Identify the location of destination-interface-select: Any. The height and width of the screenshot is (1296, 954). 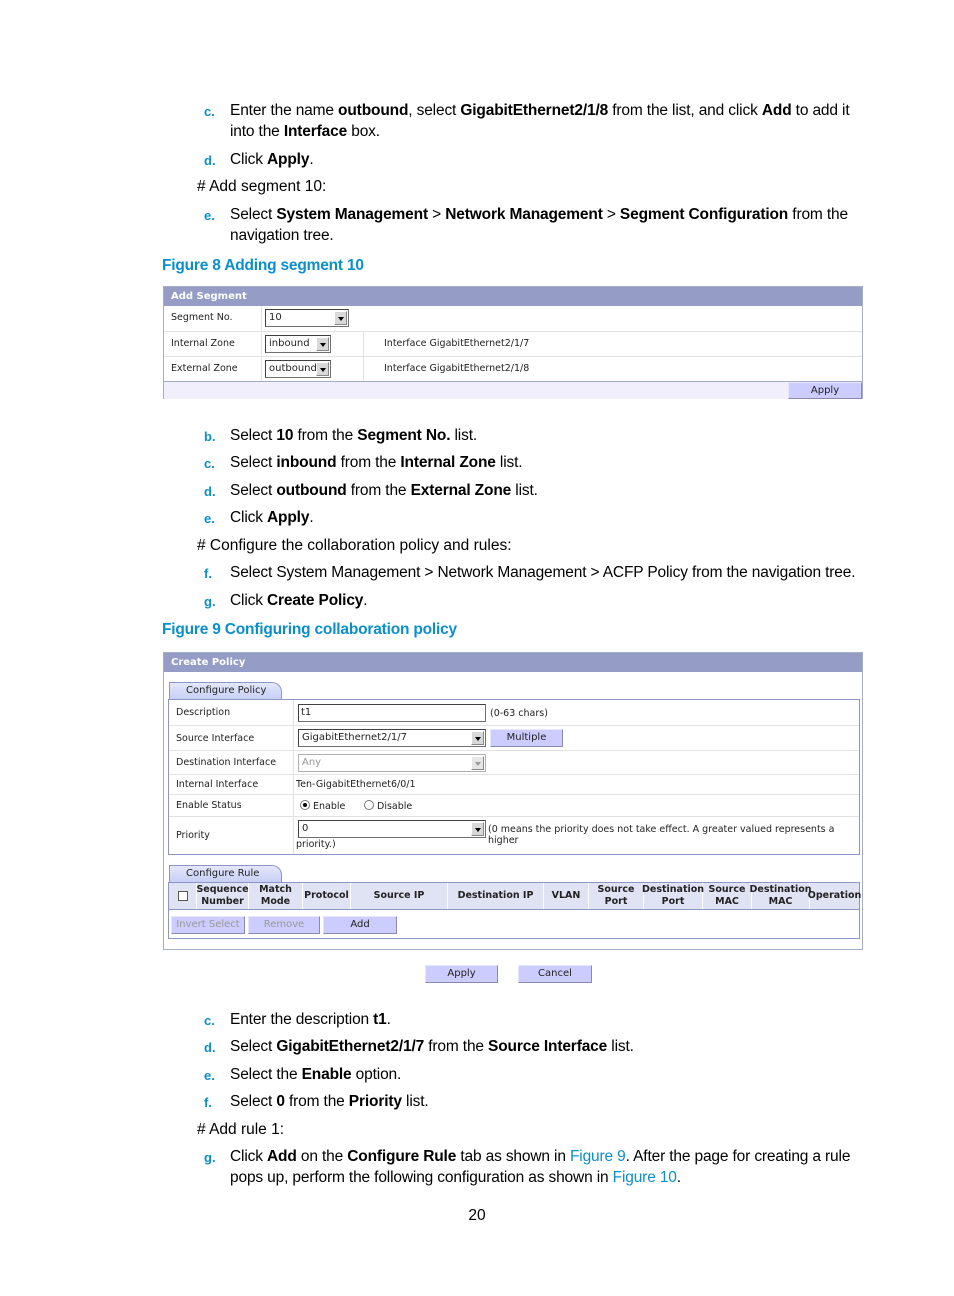
(392, 763).